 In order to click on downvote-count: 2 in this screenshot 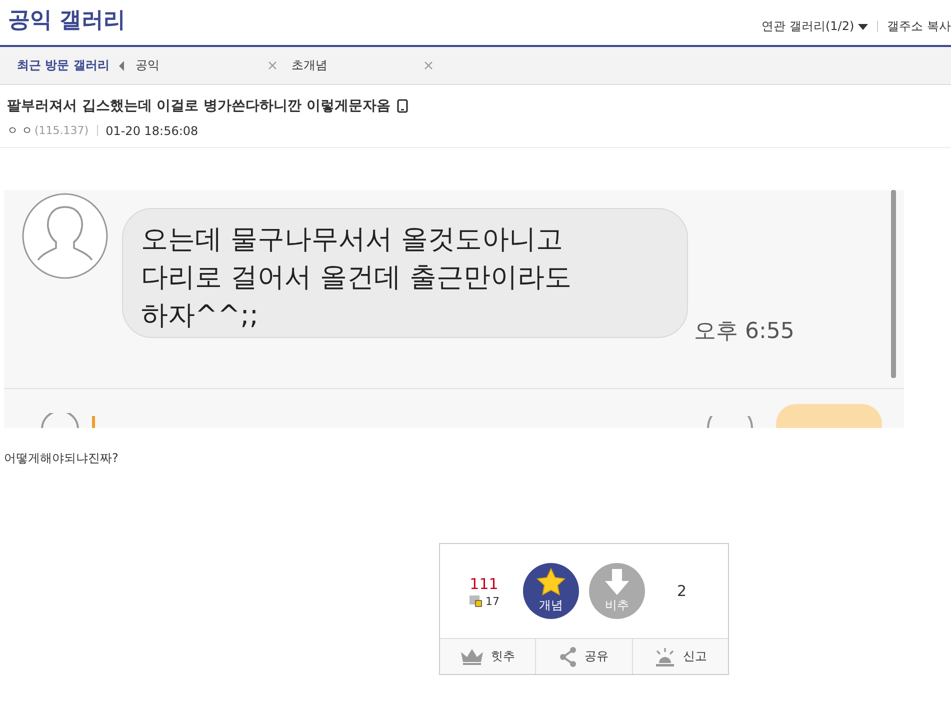, I will do `click(682, 591)`.